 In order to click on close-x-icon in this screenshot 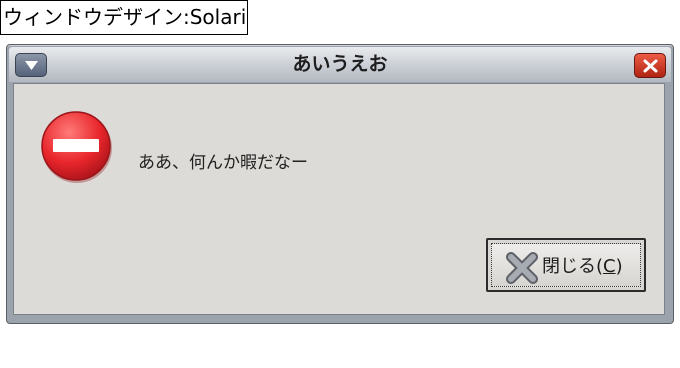, I will do `click(522, 268)`.